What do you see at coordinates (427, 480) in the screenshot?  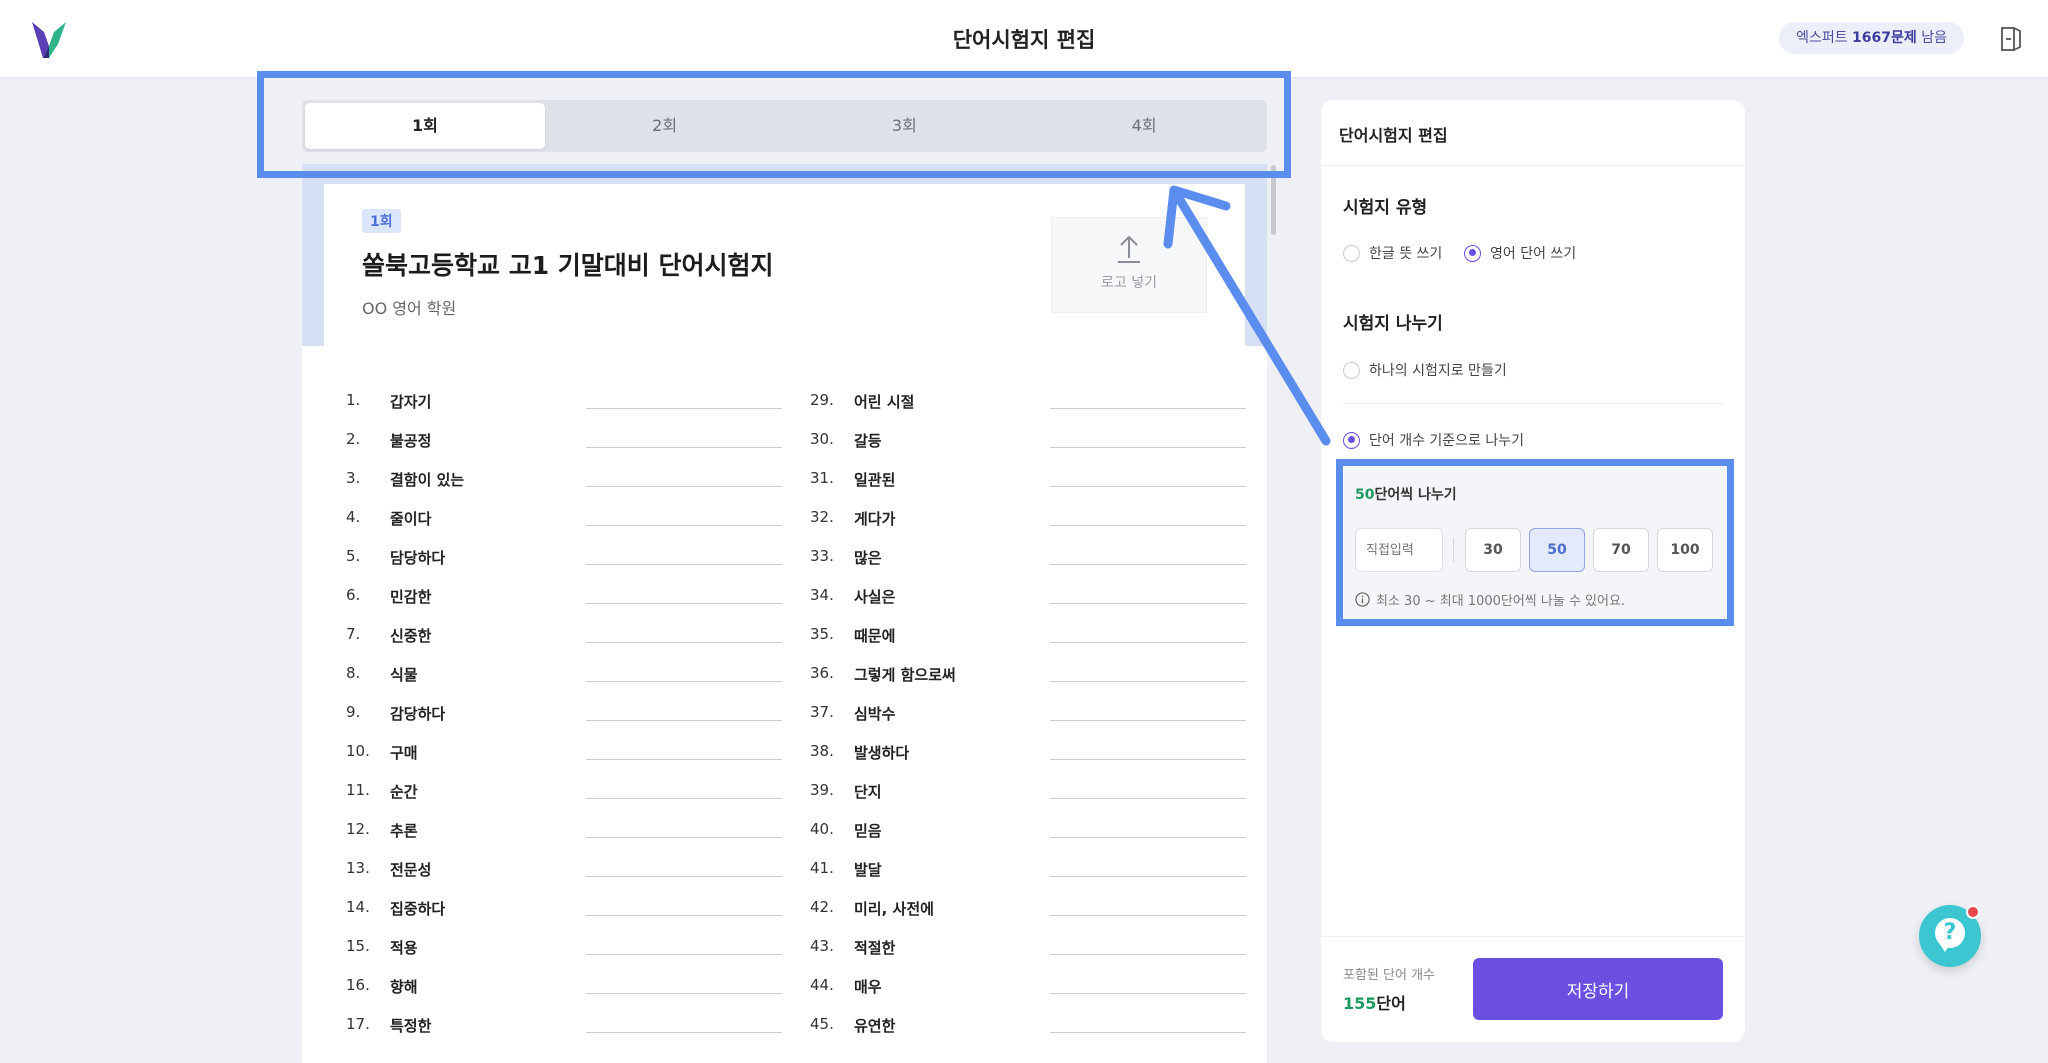 I see `word-text: 결함이 있는` at bounding box center [427, 480].